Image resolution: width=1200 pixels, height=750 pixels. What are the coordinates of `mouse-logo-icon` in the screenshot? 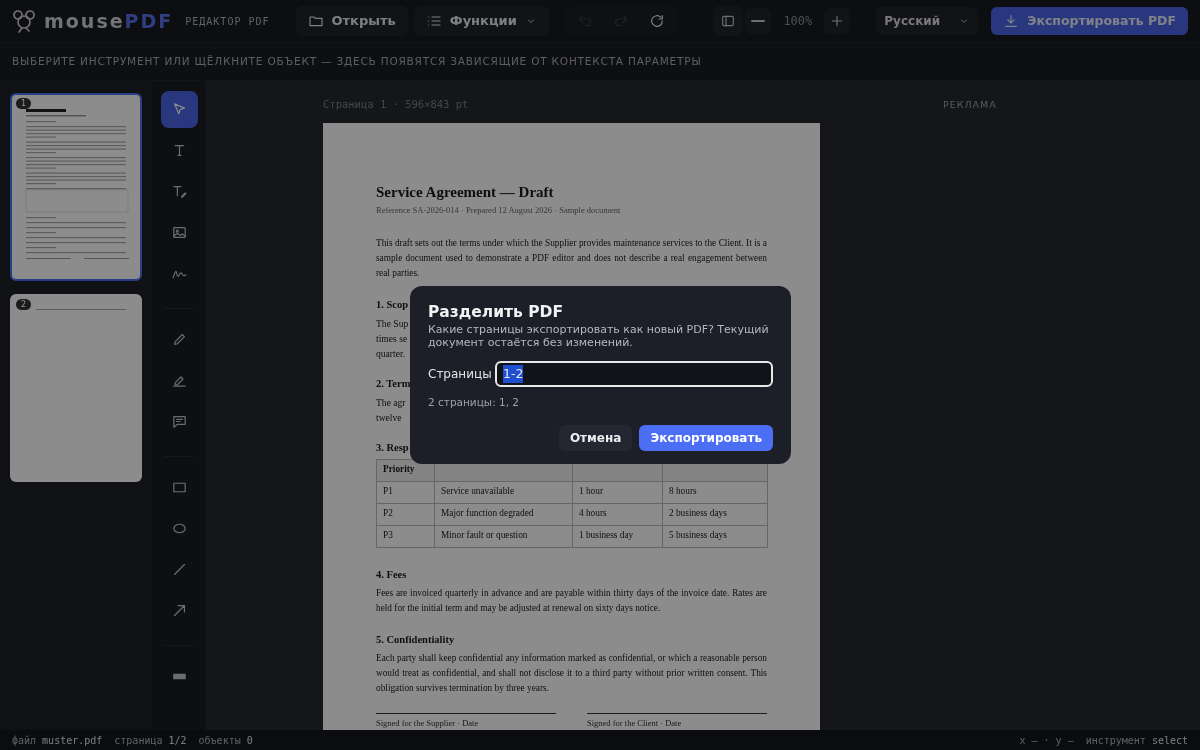 It's located at (24, 21).